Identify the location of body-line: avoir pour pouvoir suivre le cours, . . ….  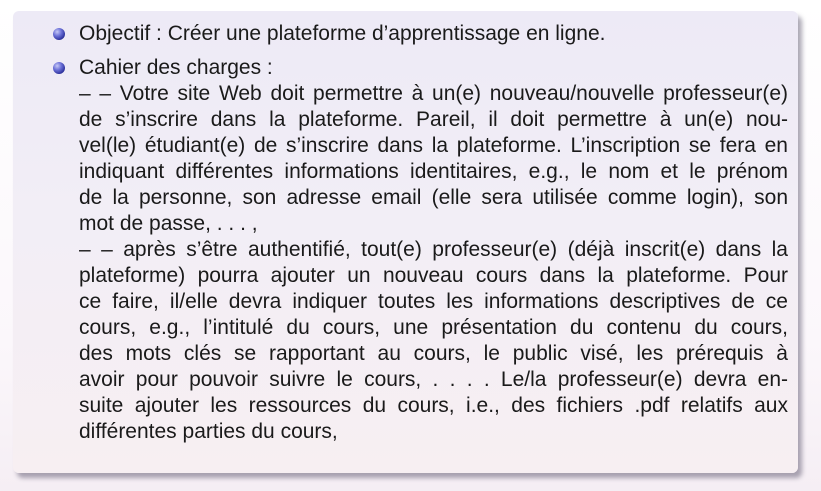
(433, 379).